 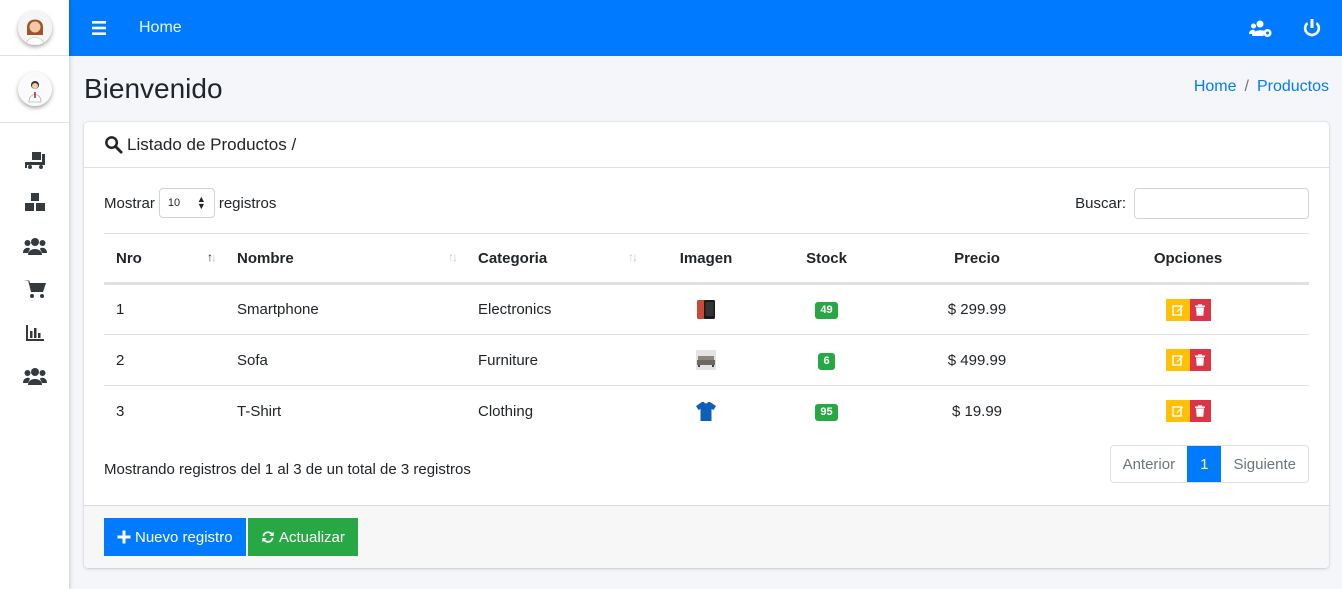 I want to click on menu-toggle-button, so click(x=100, y=28).